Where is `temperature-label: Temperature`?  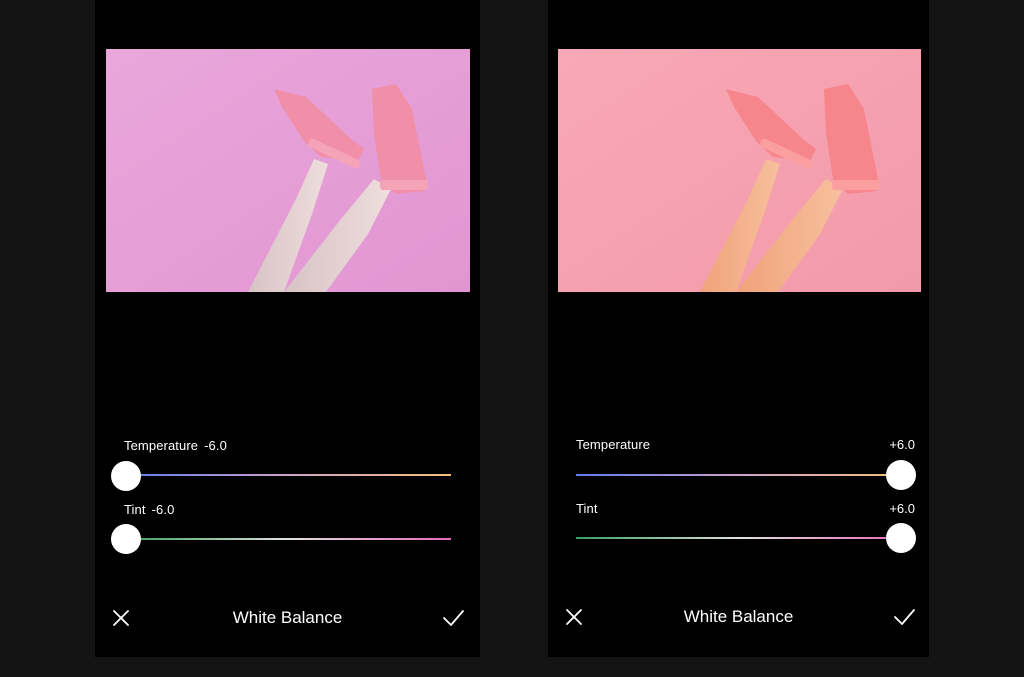 temperature-label: Temperature is located at coordinates (613, 444).